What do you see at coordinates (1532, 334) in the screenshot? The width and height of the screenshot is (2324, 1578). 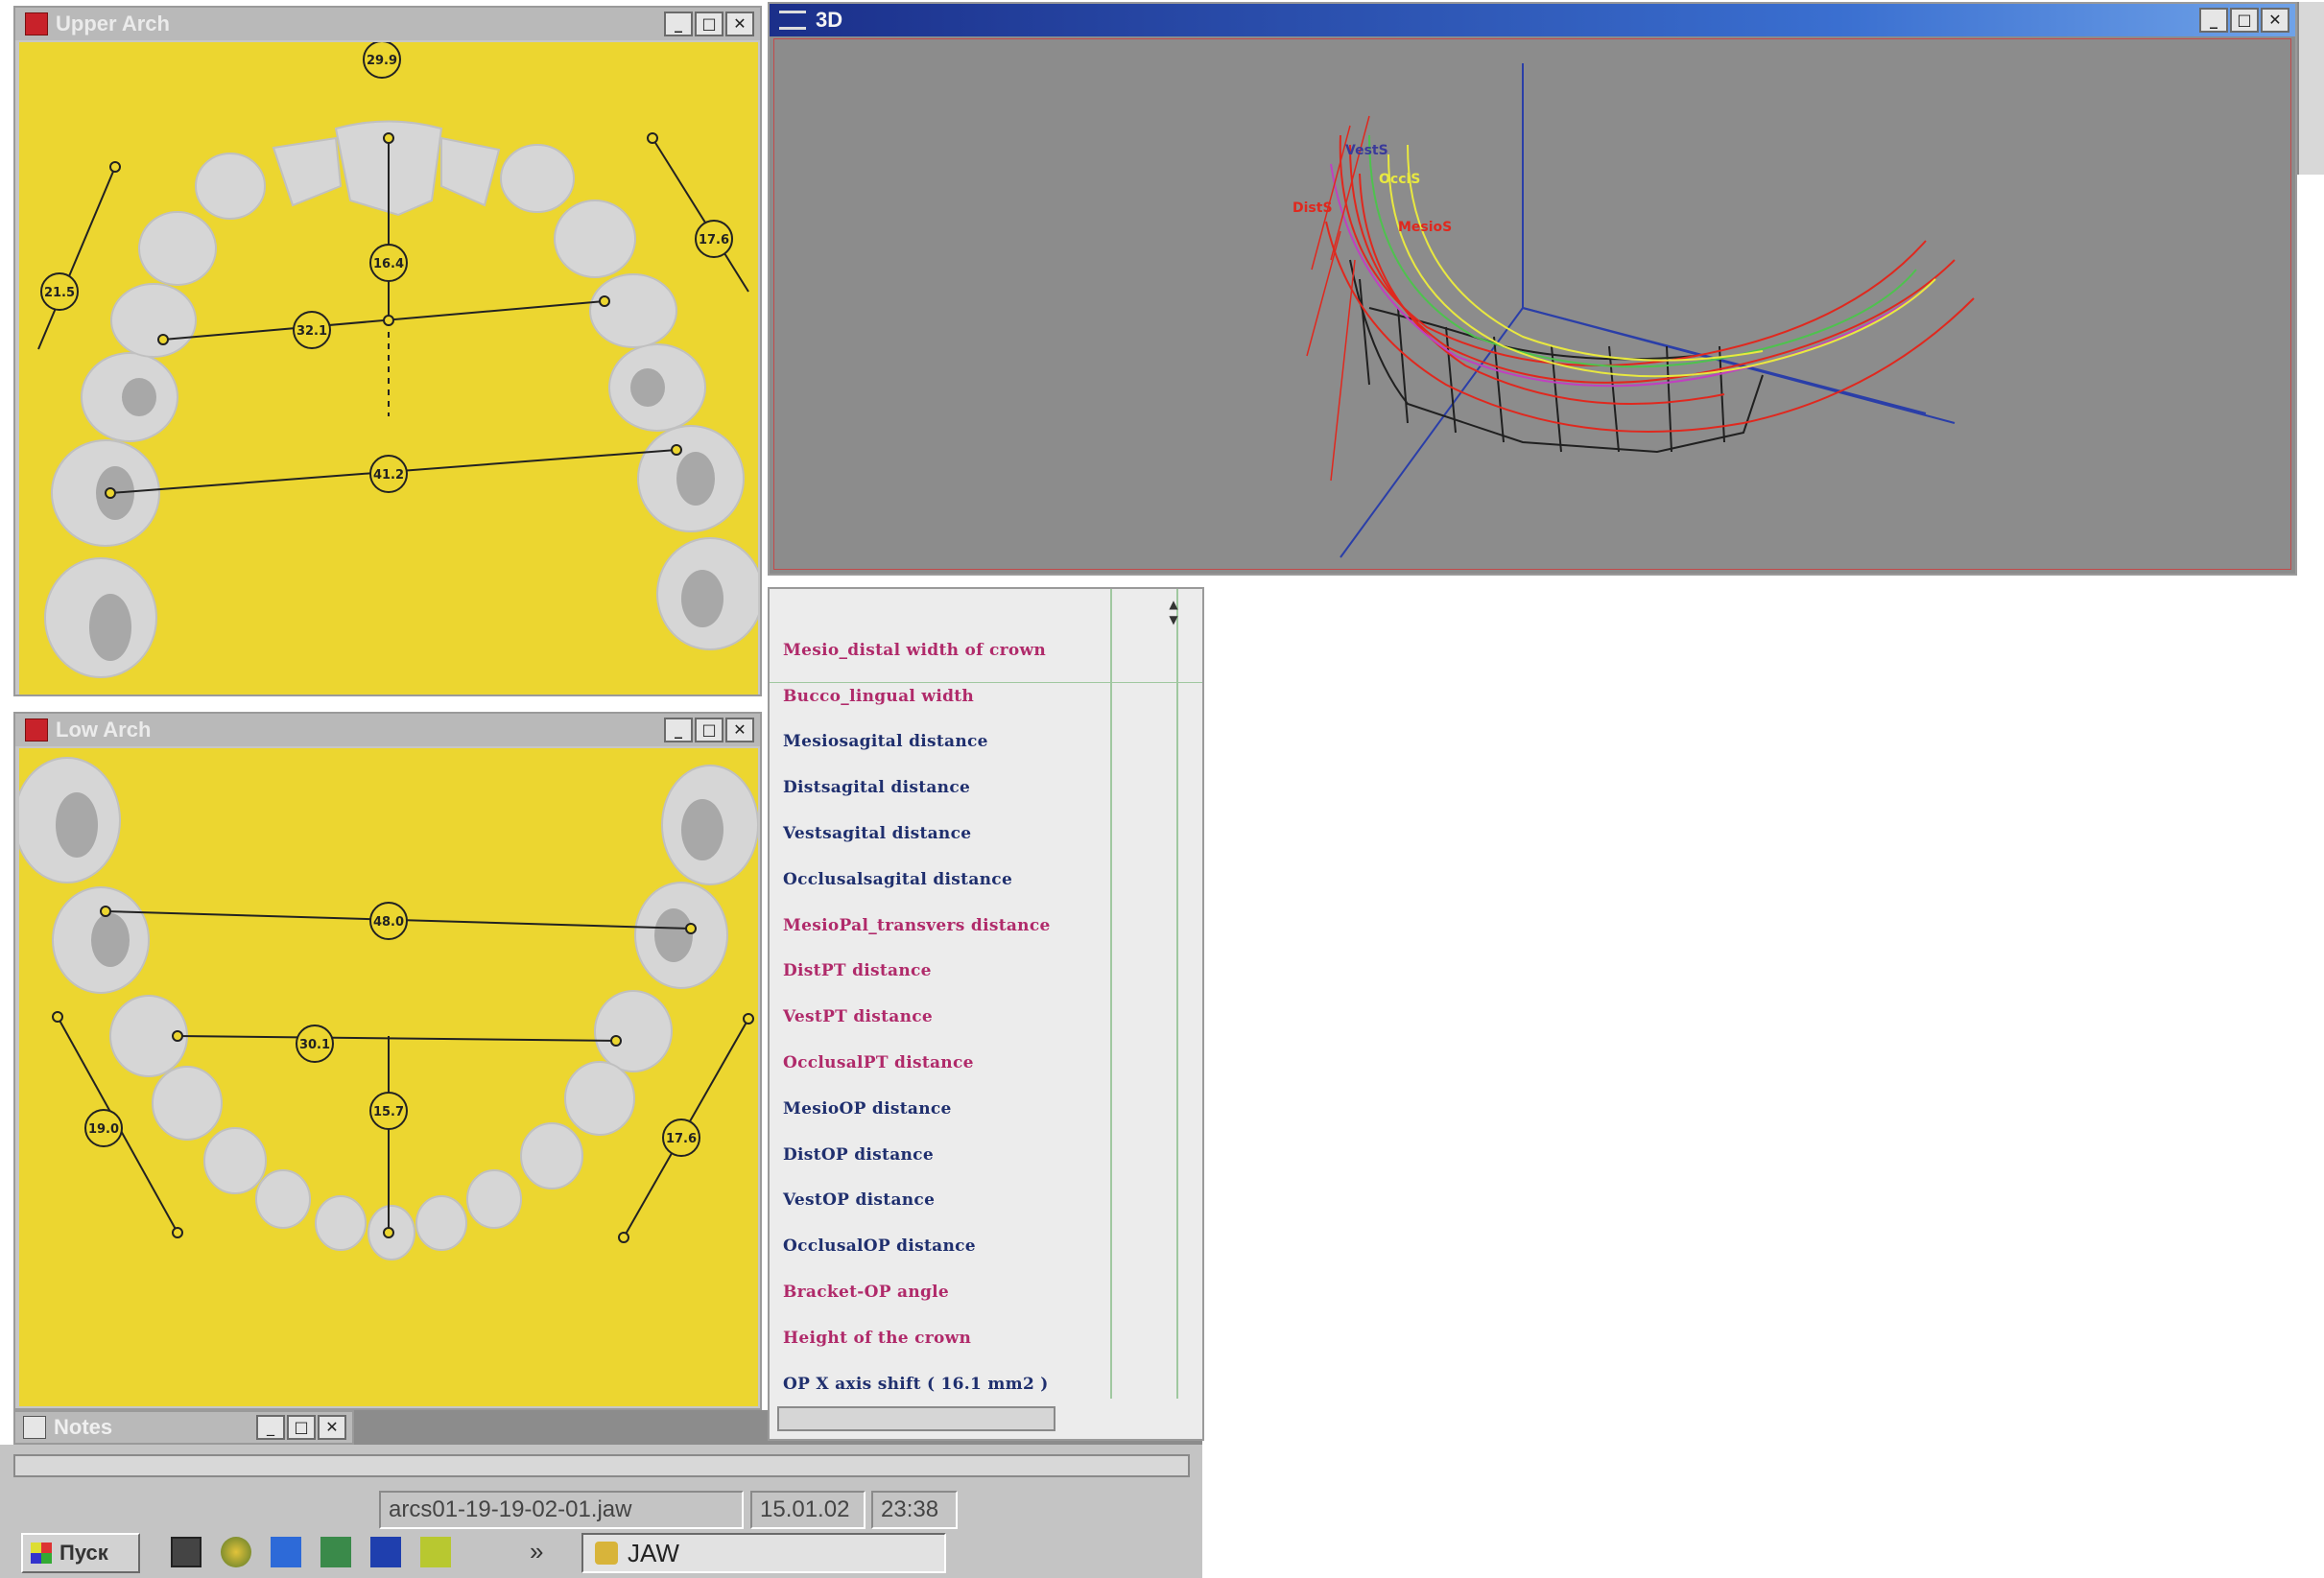 I see `crown-outline` at bounding box center [1532, 334].